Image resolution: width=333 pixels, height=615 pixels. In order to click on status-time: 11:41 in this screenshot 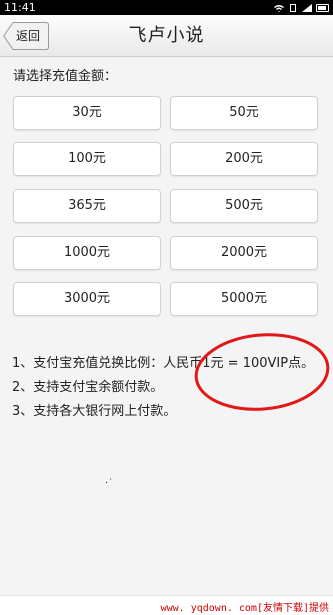, I will do `click(20, 7)`.